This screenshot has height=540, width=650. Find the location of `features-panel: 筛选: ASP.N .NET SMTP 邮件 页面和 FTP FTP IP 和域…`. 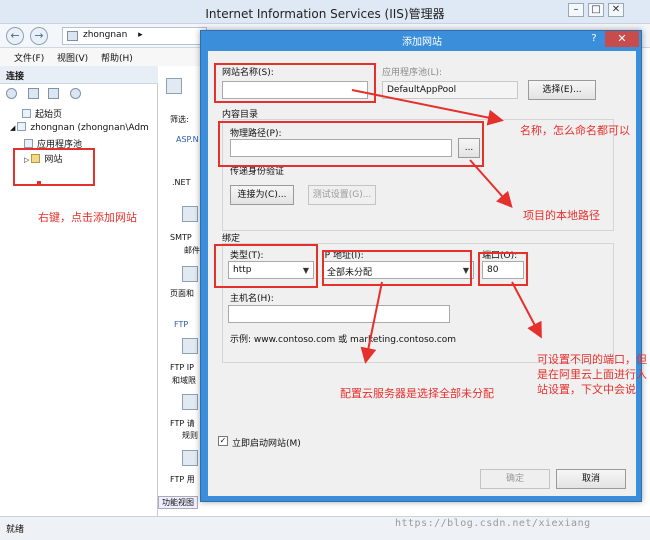

features-panel: 筛选: ASP.N .NET SMTP 邮件 页面和 FTP FTP IP 和域… is located at coordinates (181, 291).